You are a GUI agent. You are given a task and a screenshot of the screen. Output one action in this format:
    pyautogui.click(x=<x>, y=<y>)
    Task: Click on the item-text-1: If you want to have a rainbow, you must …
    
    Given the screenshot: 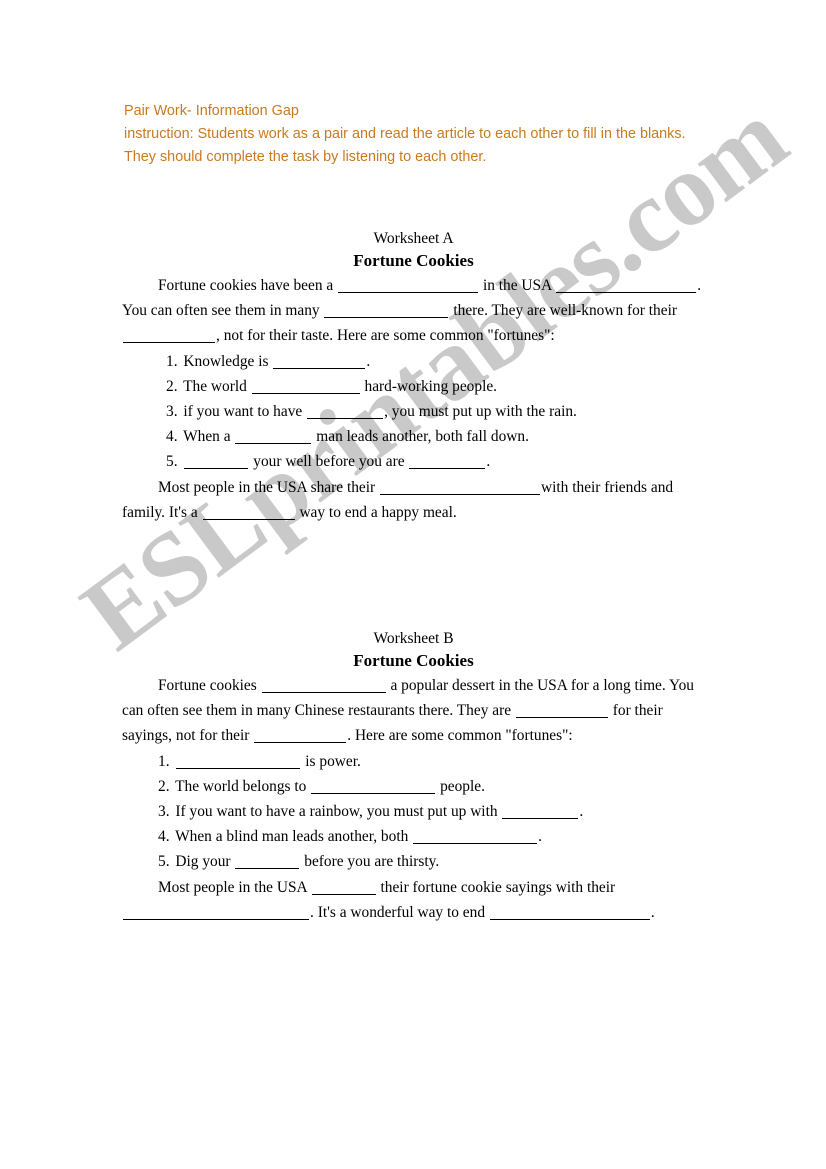 What is the action you would take?
    pyautogui.click(x=336, y=812)
    